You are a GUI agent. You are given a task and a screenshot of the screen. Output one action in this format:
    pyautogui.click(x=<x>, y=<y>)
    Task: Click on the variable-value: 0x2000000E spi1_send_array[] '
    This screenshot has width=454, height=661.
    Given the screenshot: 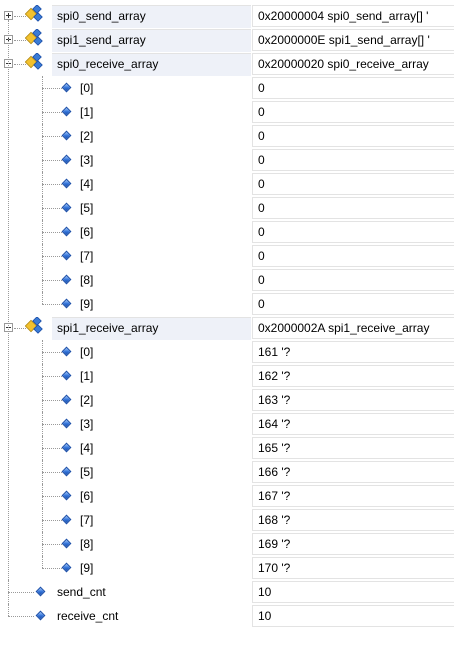 What is the action you would take?
    pyautogui.click(x=353, y=40)
    